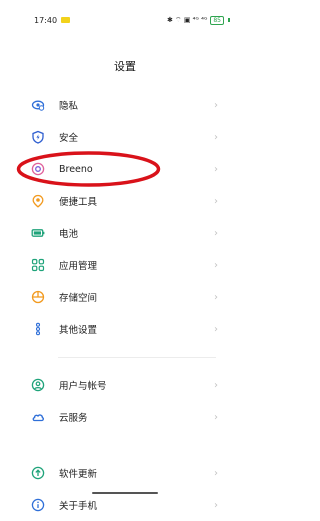 This screenshot has height=521, width=320. I want to click on settings-item-label: 应用管理, so click(78, 266).